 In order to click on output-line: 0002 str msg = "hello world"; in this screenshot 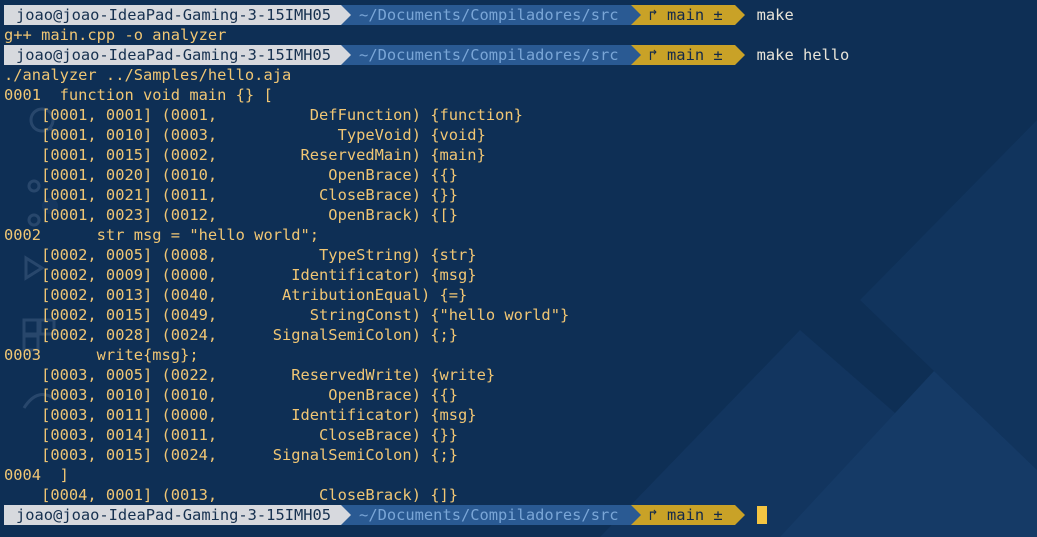, I will do `click(162, 235)`.